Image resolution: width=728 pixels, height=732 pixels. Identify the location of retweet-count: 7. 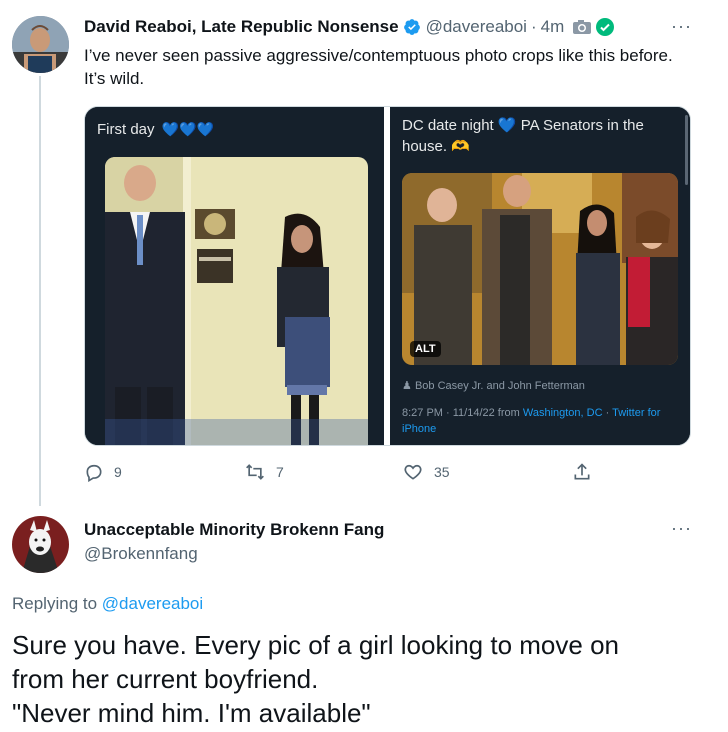
(280, 472).